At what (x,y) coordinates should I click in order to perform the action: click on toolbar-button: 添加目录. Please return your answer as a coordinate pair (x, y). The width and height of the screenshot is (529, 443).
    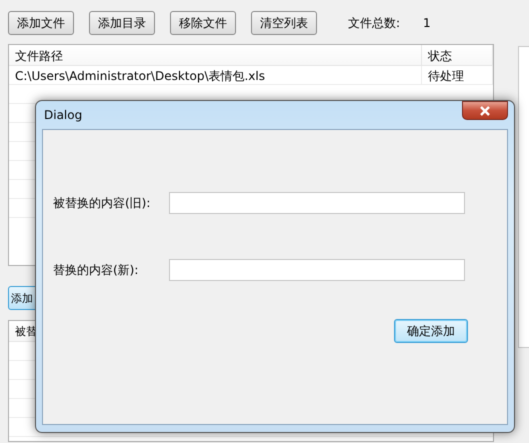
    Looking at the image, I should click on (122, 23).